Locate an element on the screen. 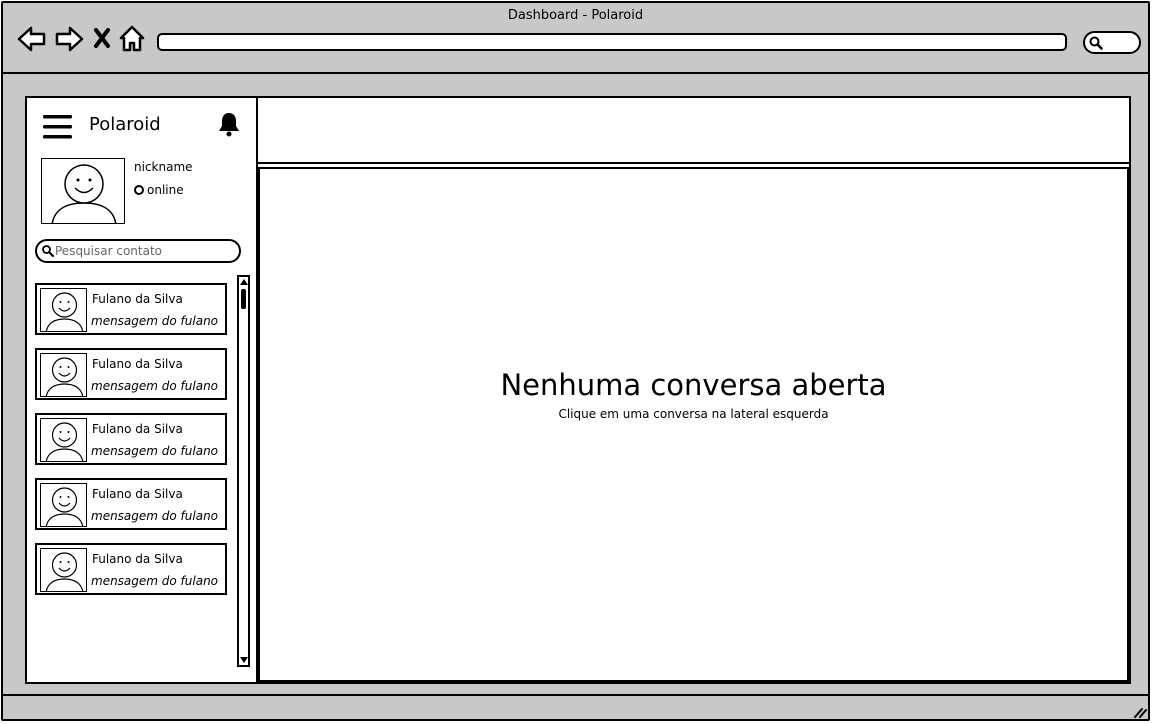 This screenshot has width=1153, height=724. empty-state-title: Nenhuma conversa aberta is located at coordinates (693, 385).